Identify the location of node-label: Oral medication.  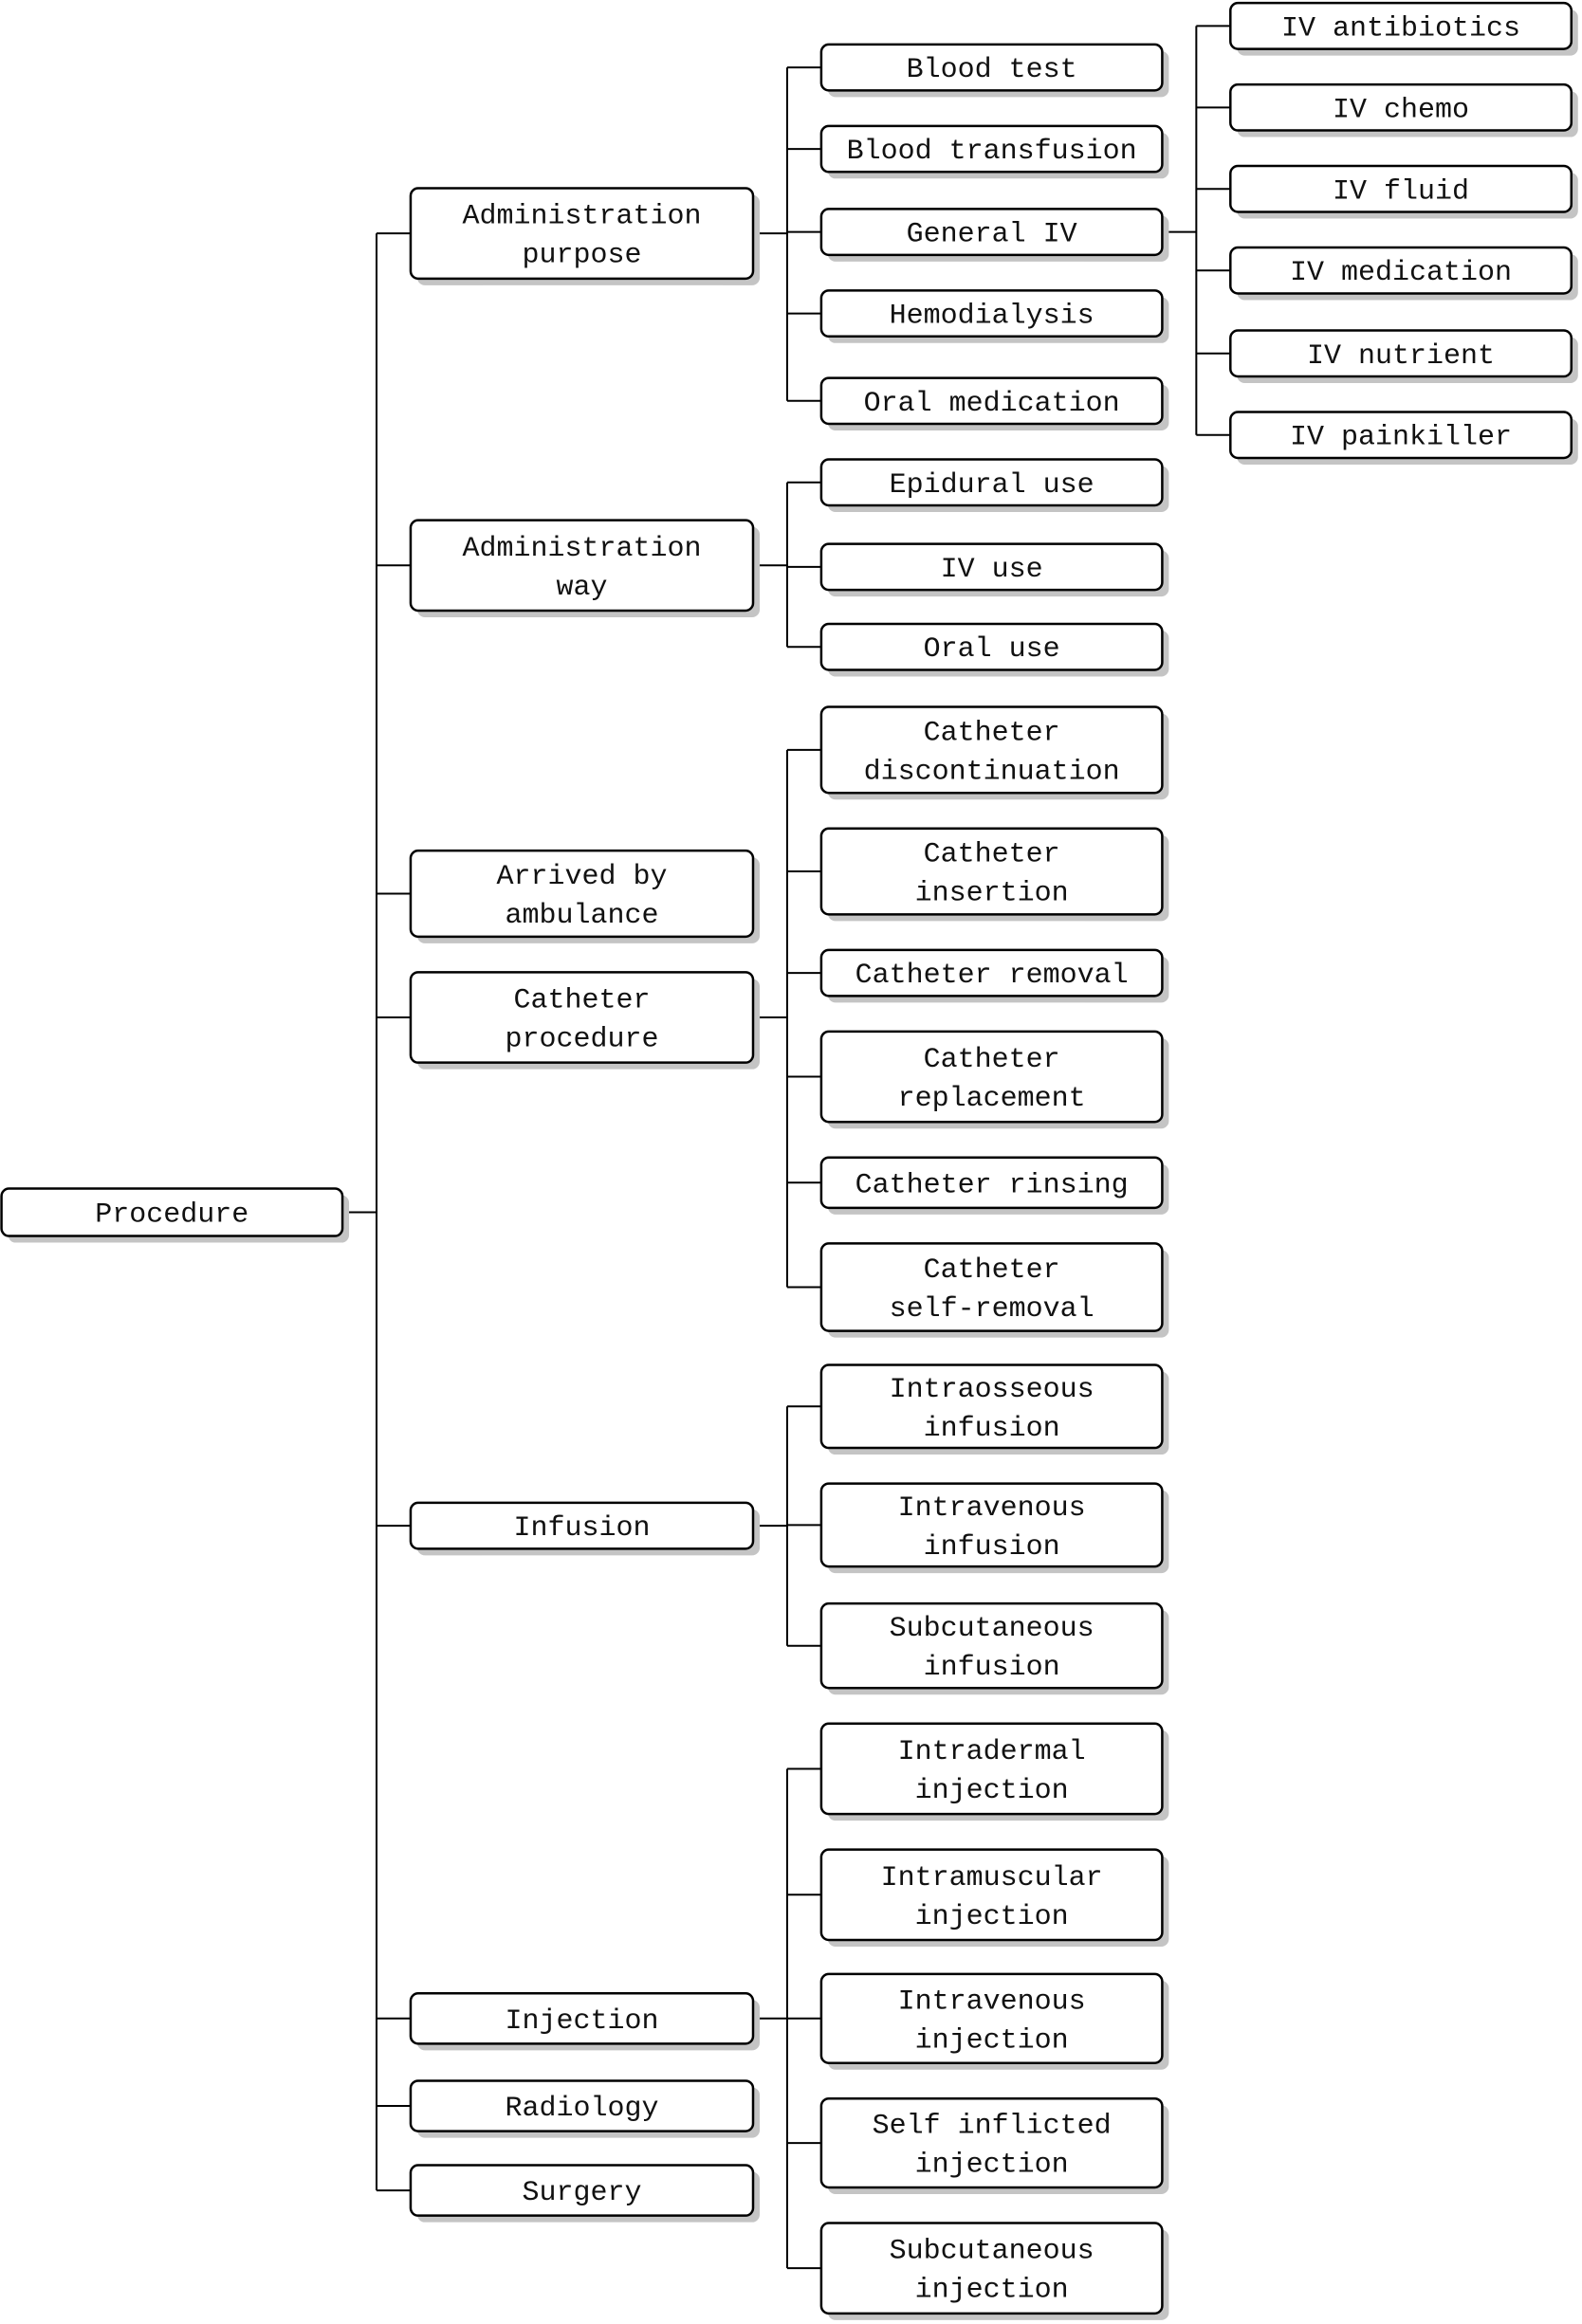
(992, 404).